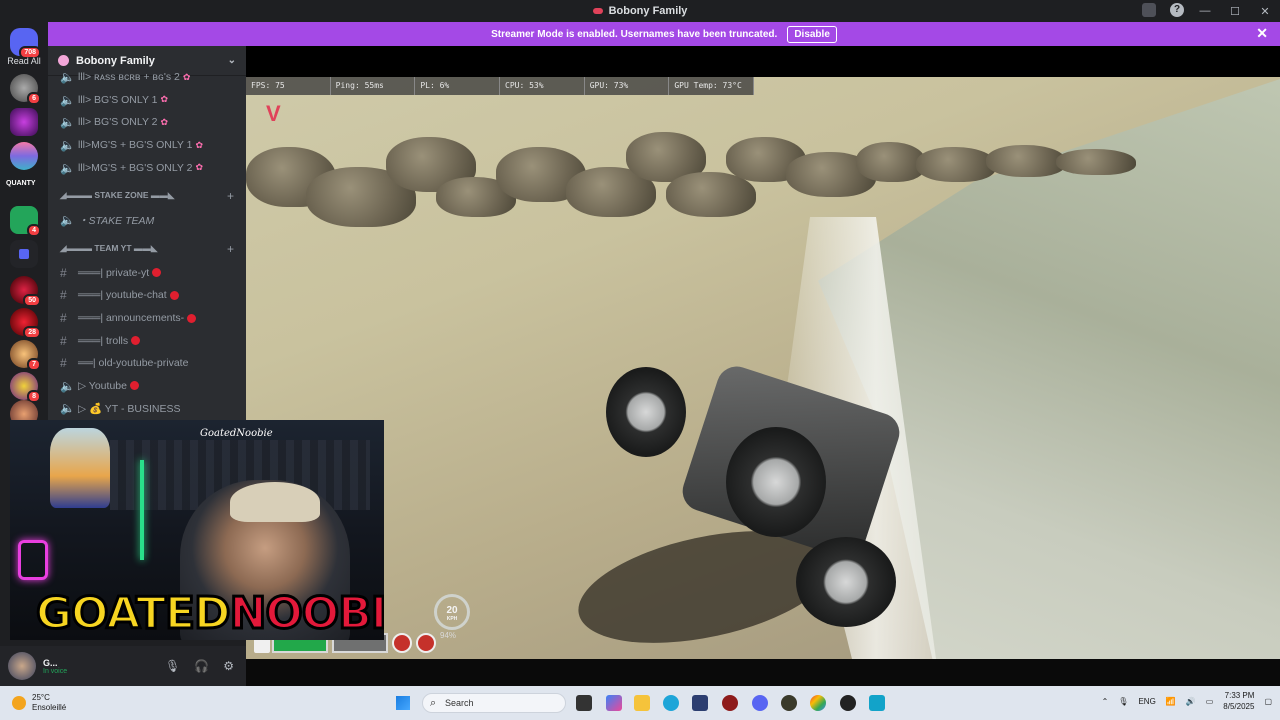 This screenshot has height=720, width=1280. What do you see at coordinates (123, 666) in the screenshot?
I see `user-panel: G... In voice 🎙 🎧 ⚙` at bounding box center [123, 666].